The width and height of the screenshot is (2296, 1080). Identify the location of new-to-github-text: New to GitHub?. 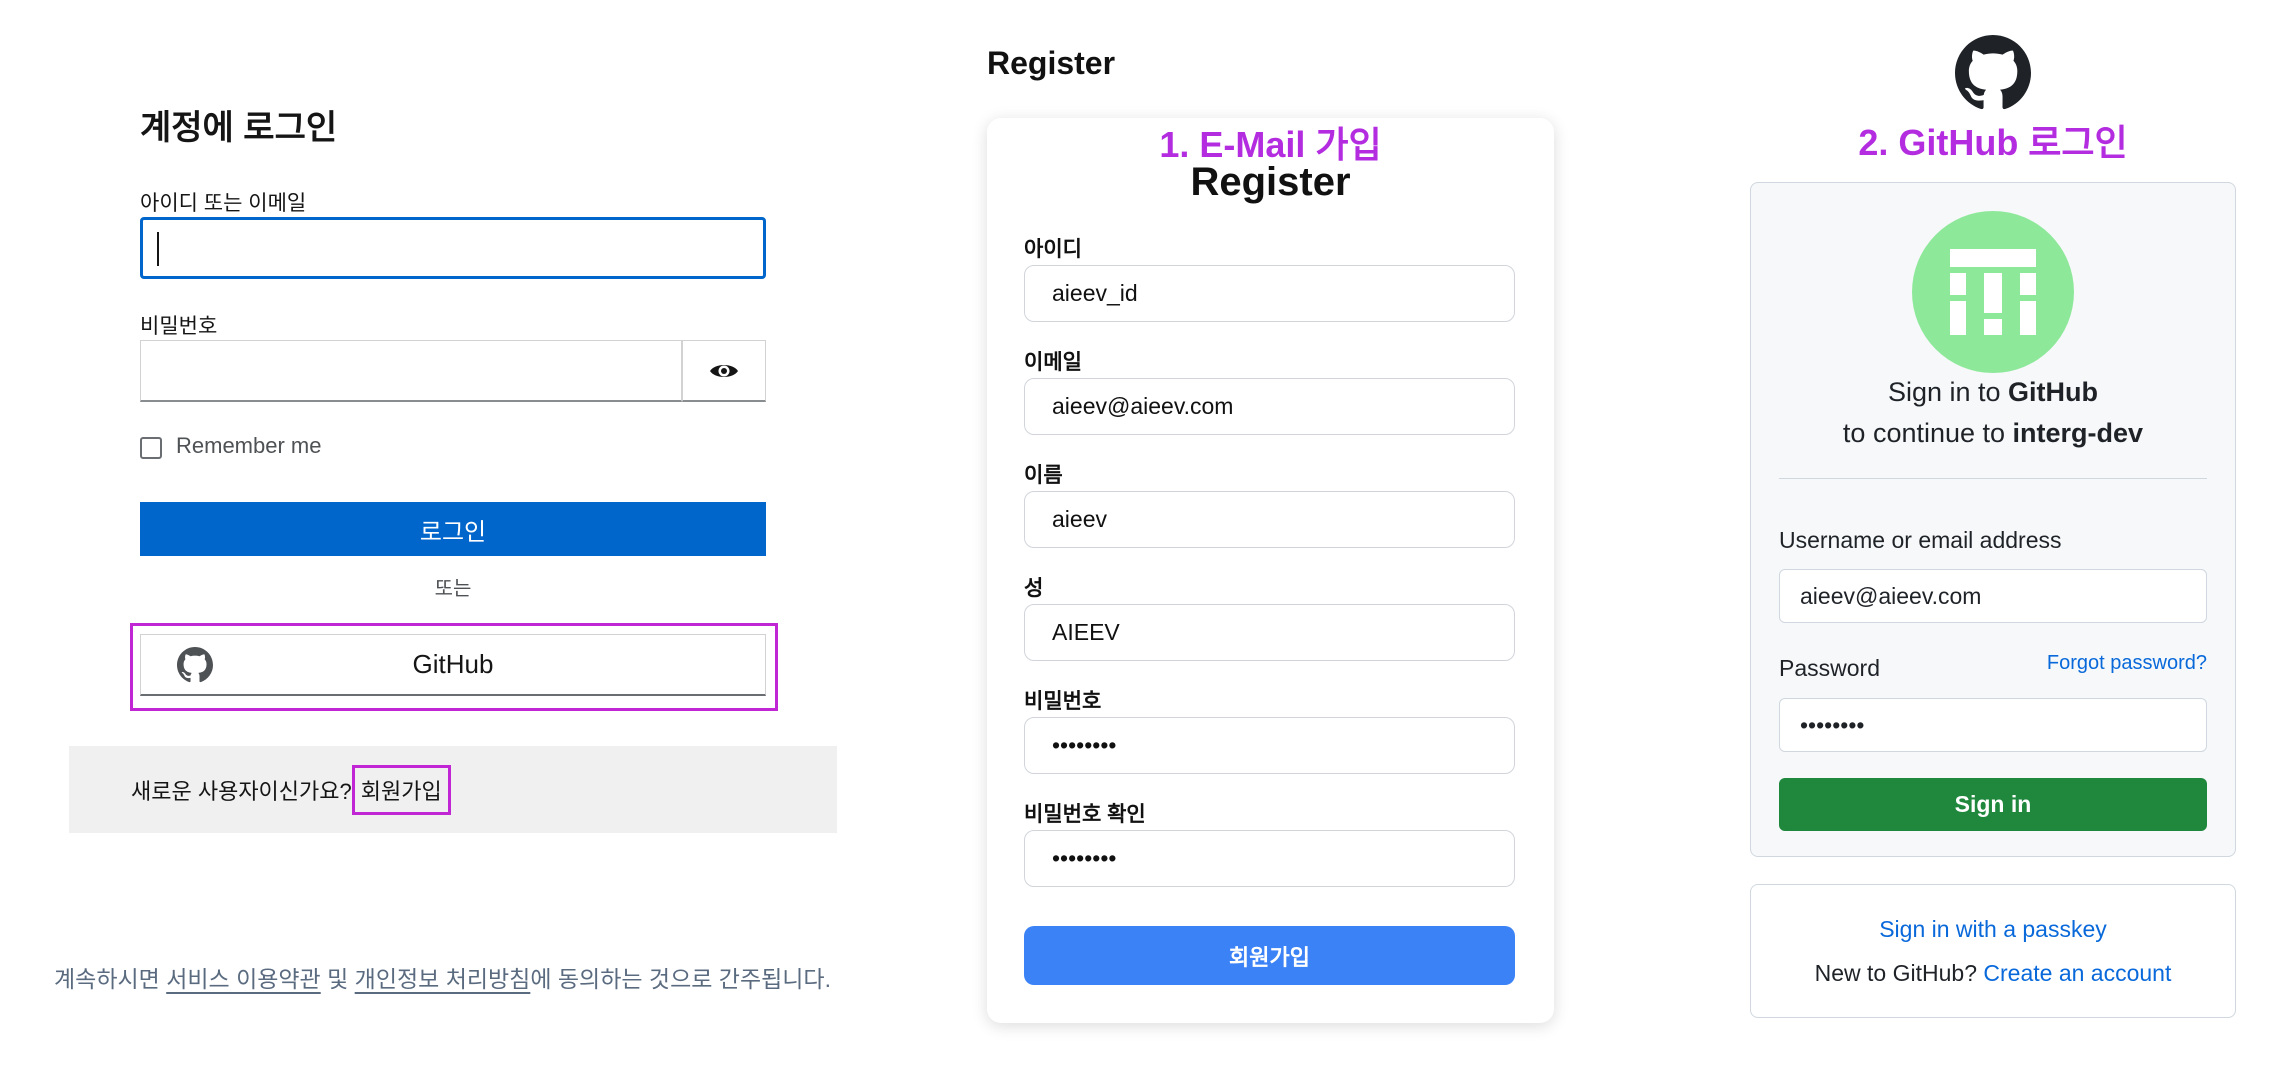
(1899, 973).